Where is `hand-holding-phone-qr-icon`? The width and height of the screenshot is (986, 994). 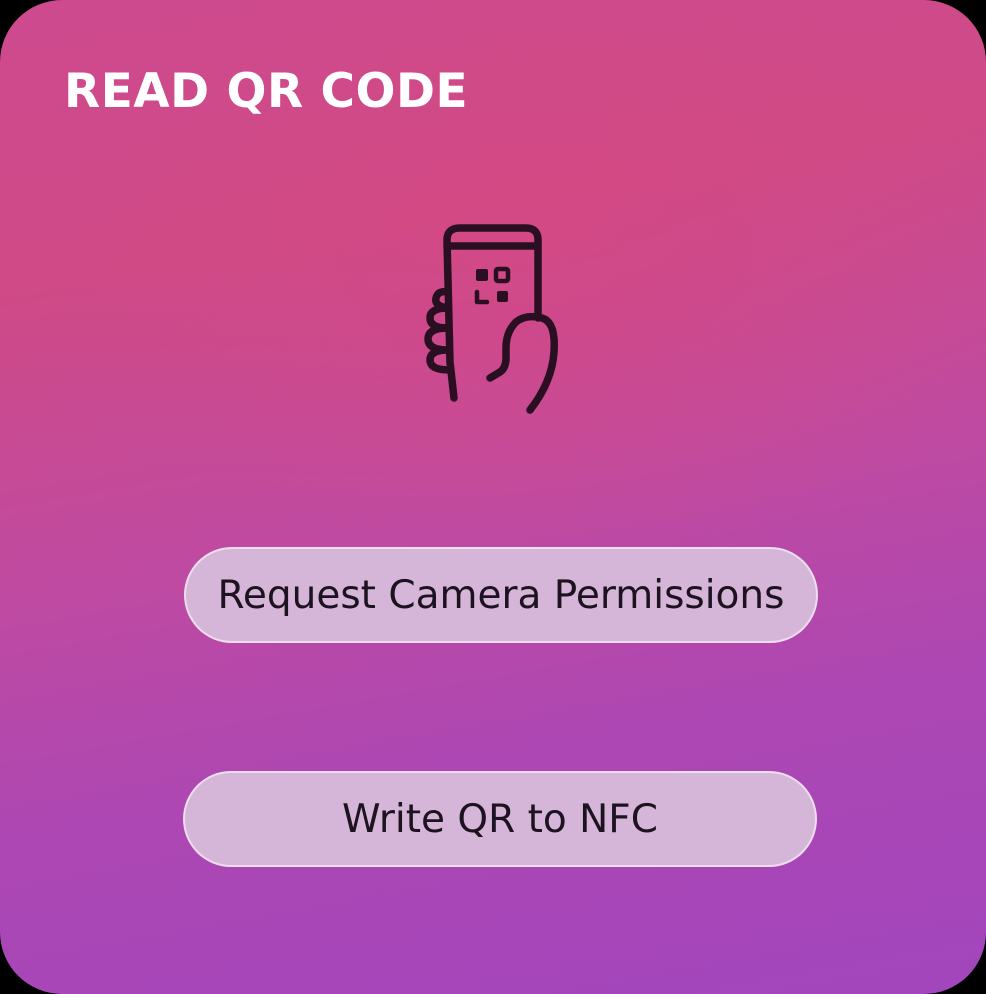 hand-holding-phone-qr-icon is located at coordinates (491, 319).